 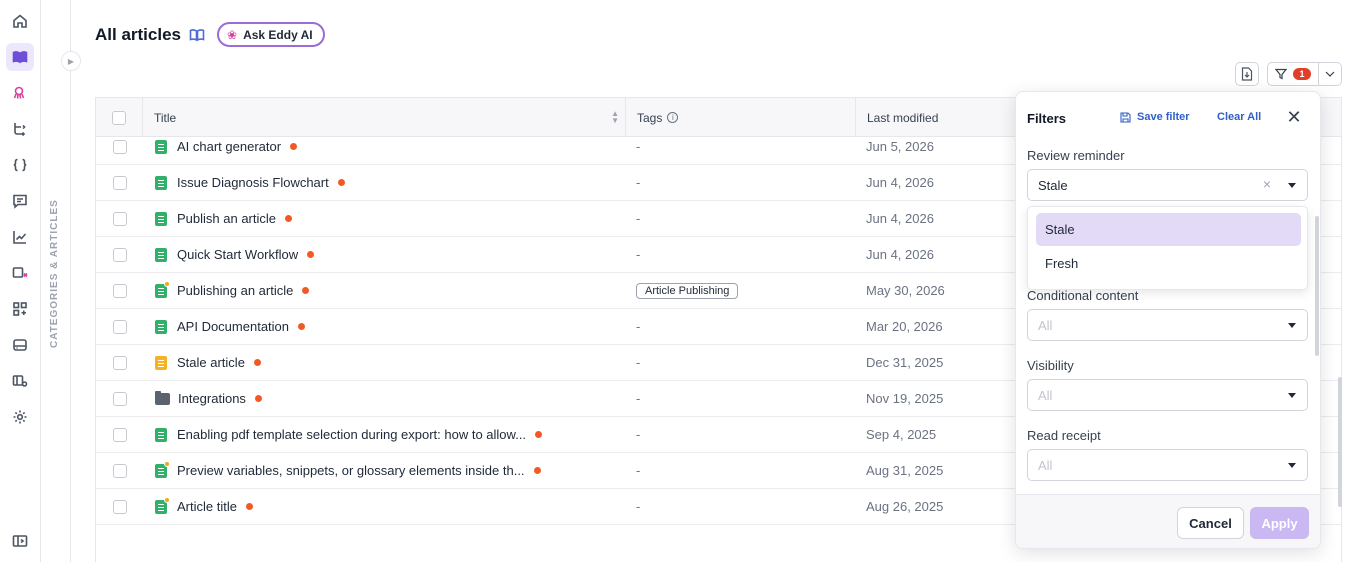 What do you see at coordinates (1155, 117) in the screenshot?
I see `save-filter-button: Save filter` at bounding box center [1155, 117].